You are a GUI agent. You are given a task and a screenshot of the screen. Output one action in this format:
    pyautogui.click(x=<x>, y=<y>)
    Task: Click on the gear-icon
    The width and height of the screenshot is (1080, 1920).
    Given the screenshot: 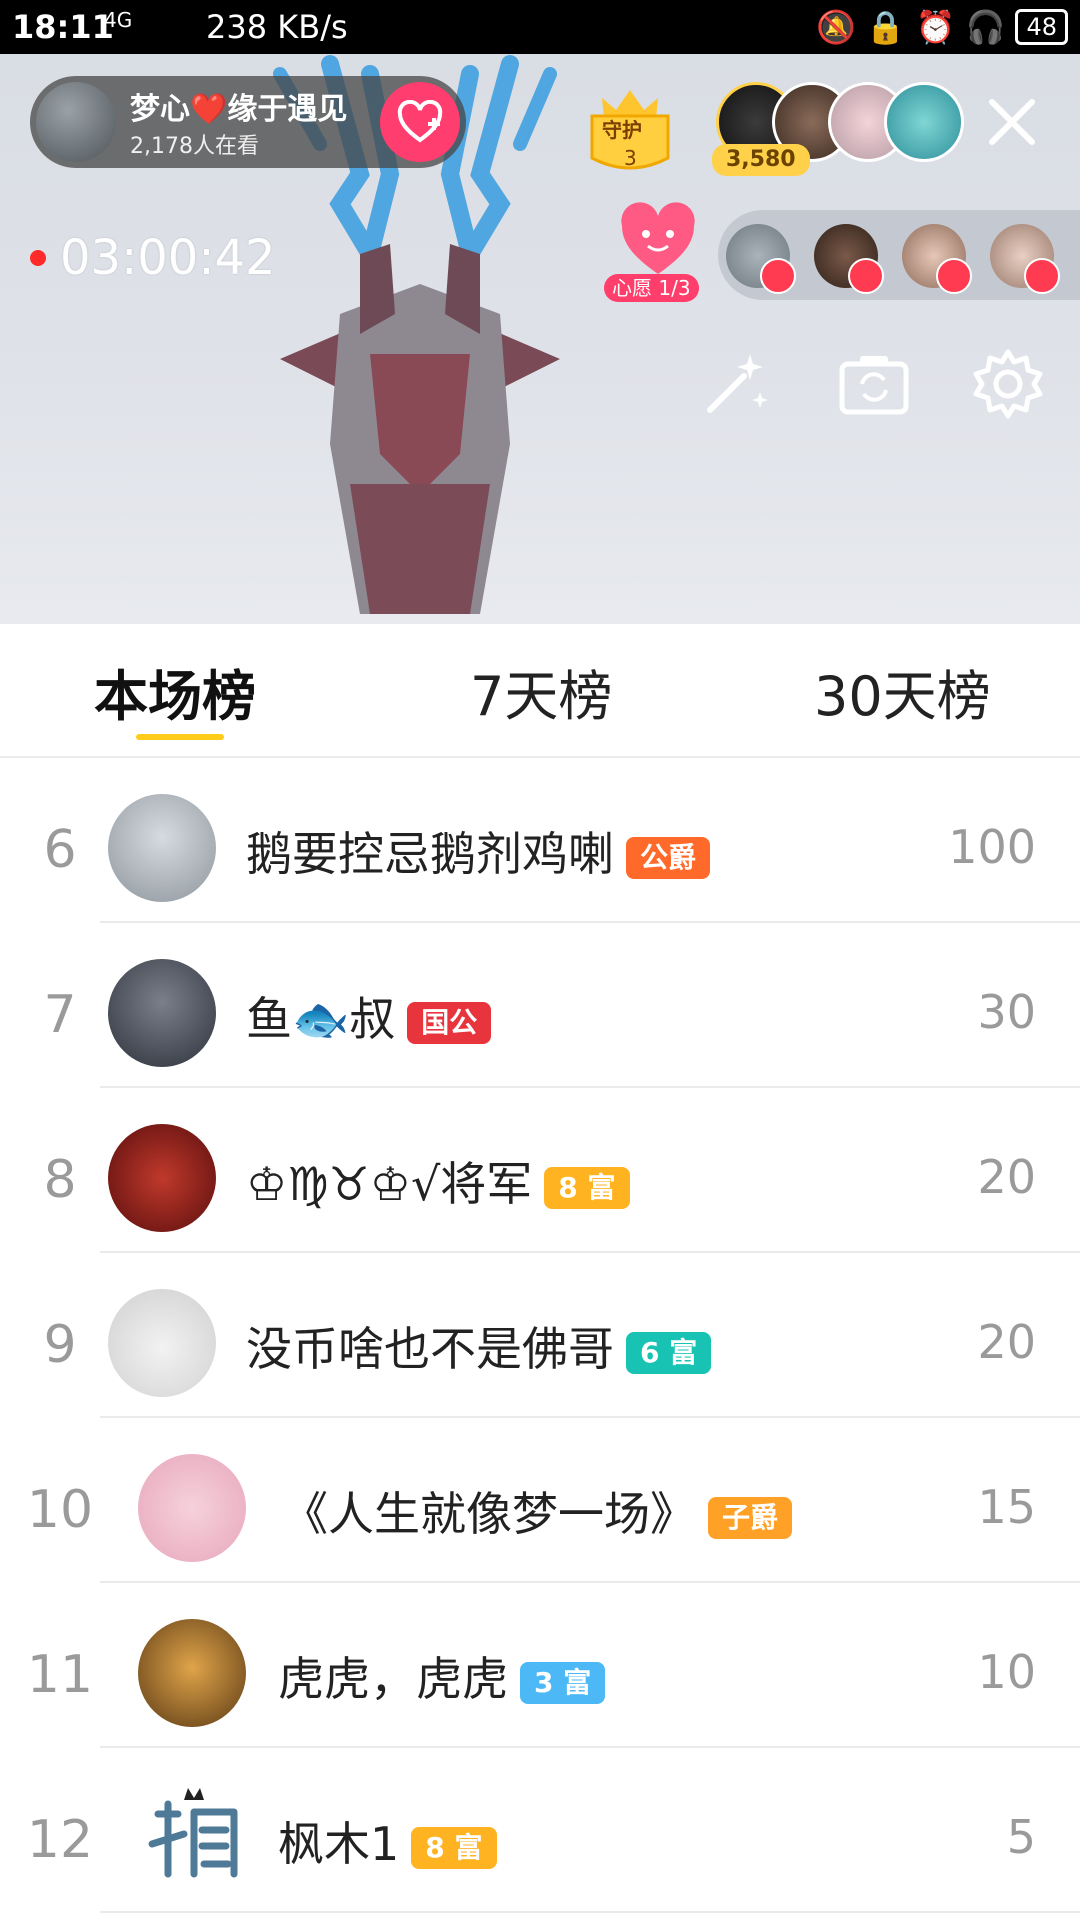 What is the action you would take?
    pyautogui.click(x=1008, y=384)
    